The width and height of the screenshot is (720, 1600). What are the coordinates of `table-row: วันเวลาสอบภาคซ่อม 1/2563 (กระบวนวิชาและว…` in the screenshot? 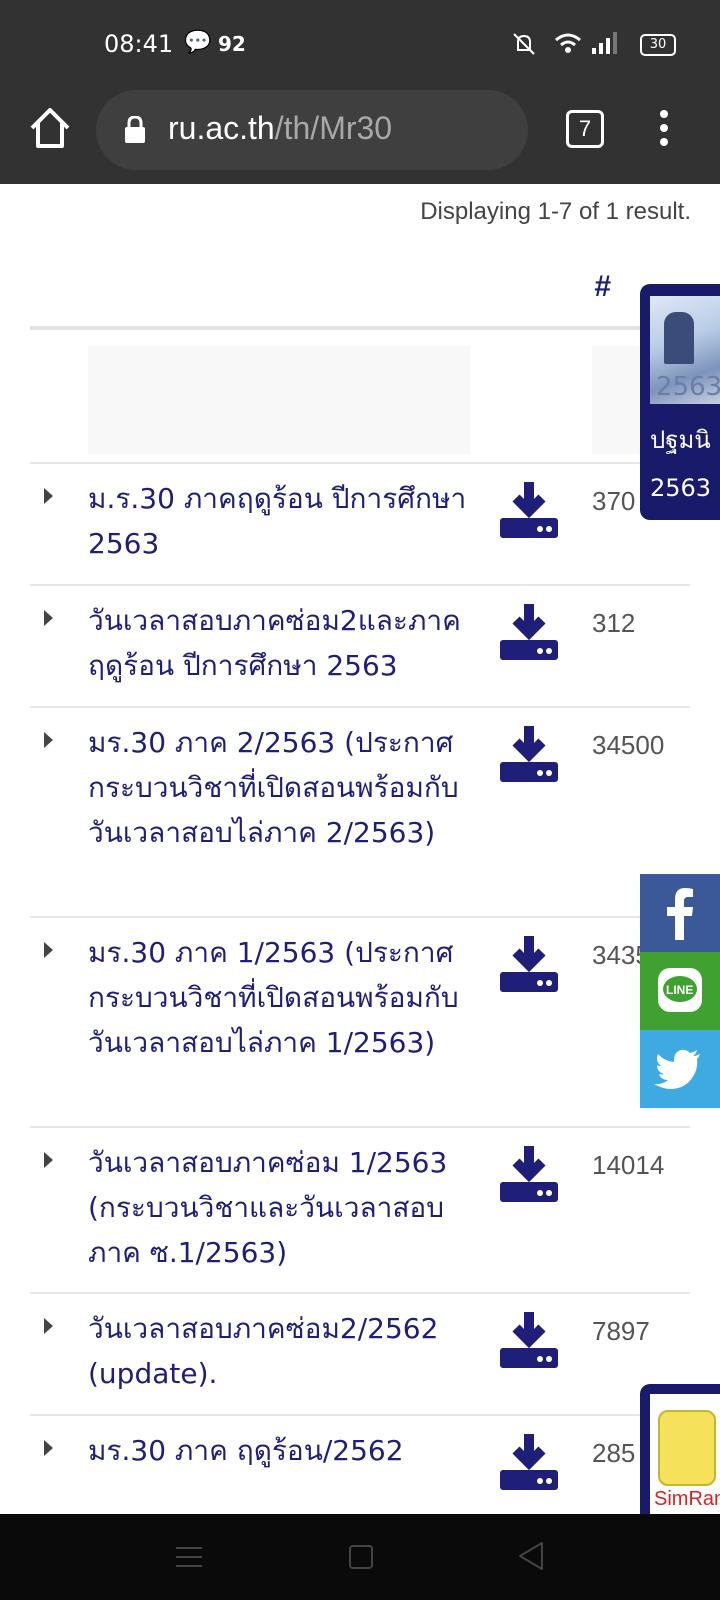 It's located at (360, 1214).